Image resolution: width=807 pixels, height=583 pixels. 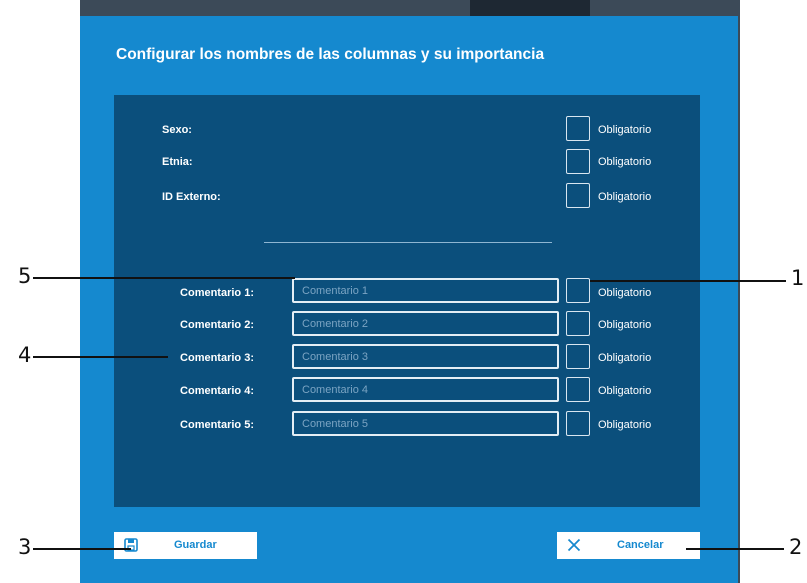 What do you see at coordinates (796, 547) in the screenshot?
I see `callout-2: 2` at bounding box center [796, 547].